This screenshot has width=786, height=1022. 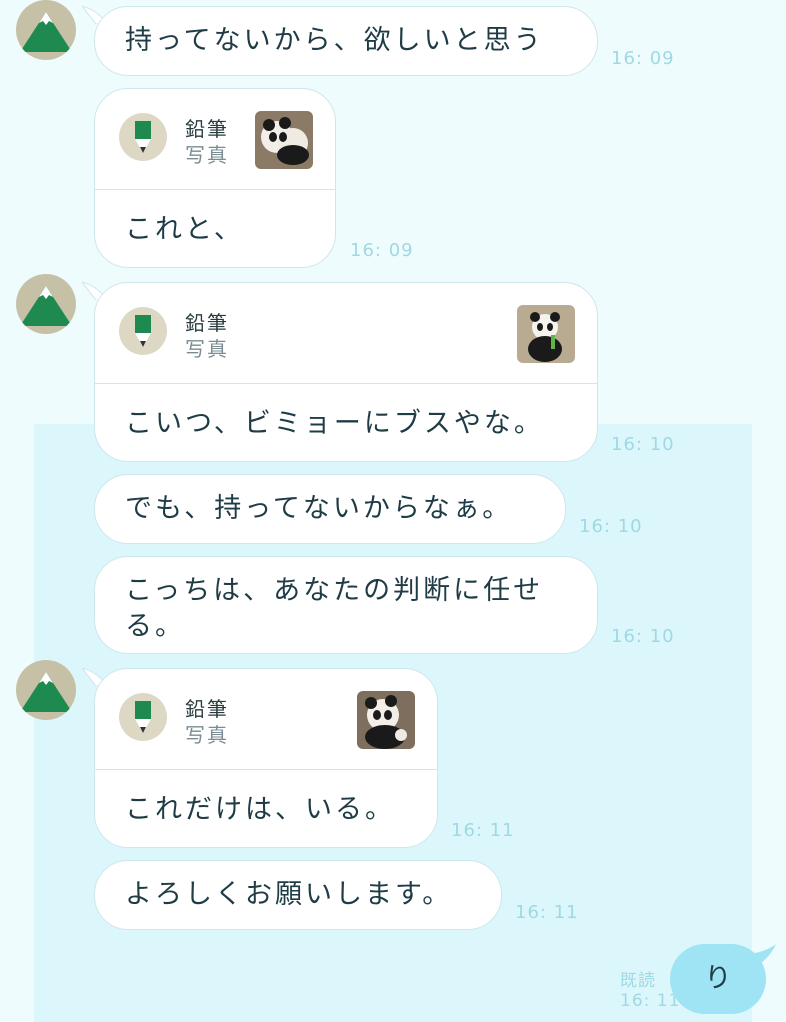 What do you see at coordinates (155, 626) in the screenshot?
I see `message-text-line: る。` at bounding box center [155, 626].